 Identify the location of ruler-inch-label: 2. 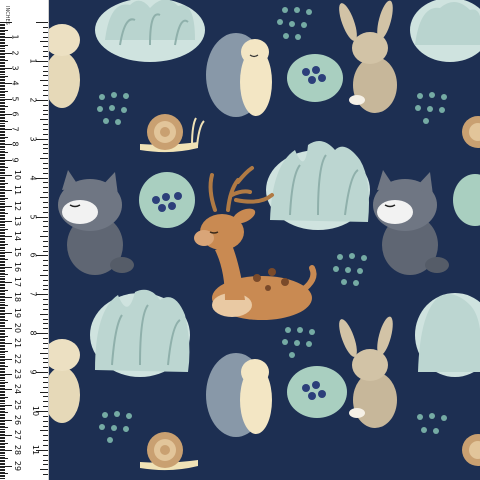
(33, 100).